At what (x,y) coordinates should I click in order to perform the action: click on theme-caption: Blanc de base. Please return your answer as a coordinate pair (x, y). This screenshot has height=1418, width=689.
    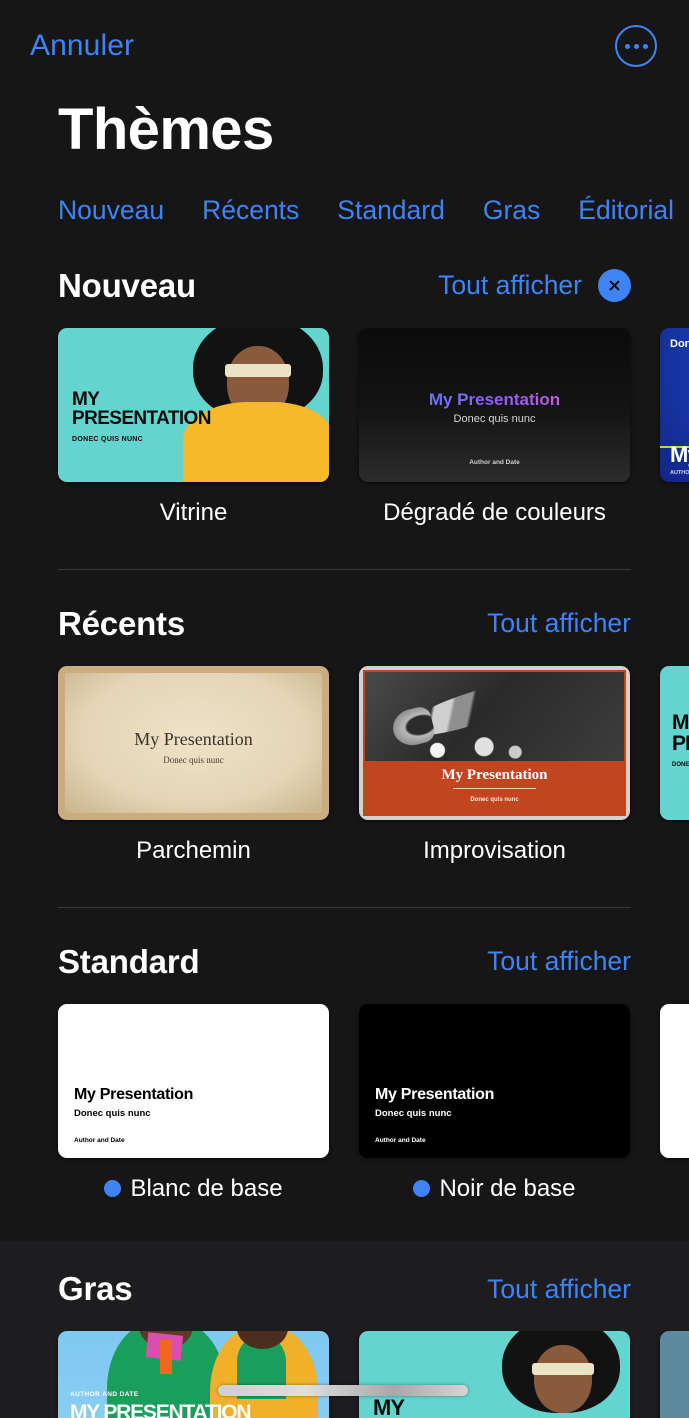
    Looking at the image, I should click on (193, 1189).